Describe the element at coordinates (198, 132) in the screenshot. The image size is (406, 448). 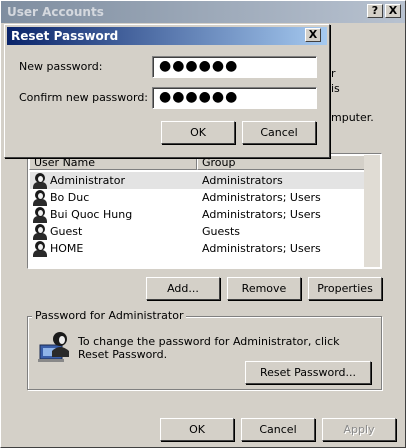
I see `dialog-ok-button: OK` at that location.